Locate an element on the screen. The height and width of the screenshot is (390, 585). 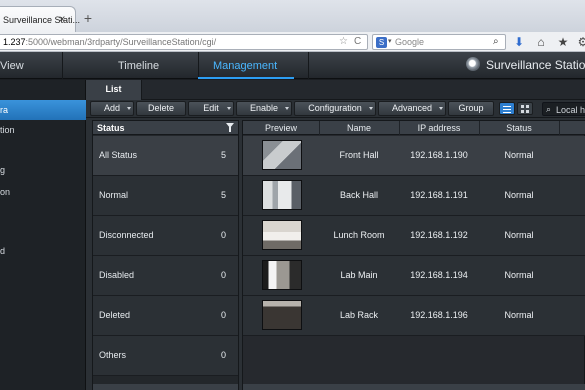
app-brand: Surveillance Statio is located at coordinates (535, 65).